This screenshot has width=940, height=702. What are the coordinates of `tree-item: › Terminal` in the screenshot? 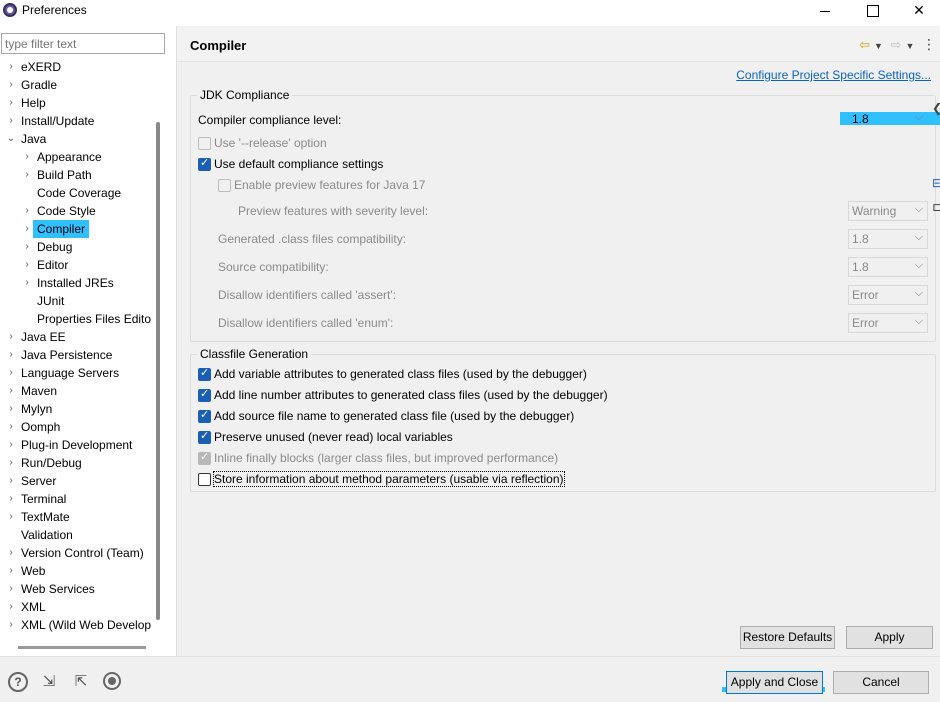 It's located at (76, 499).